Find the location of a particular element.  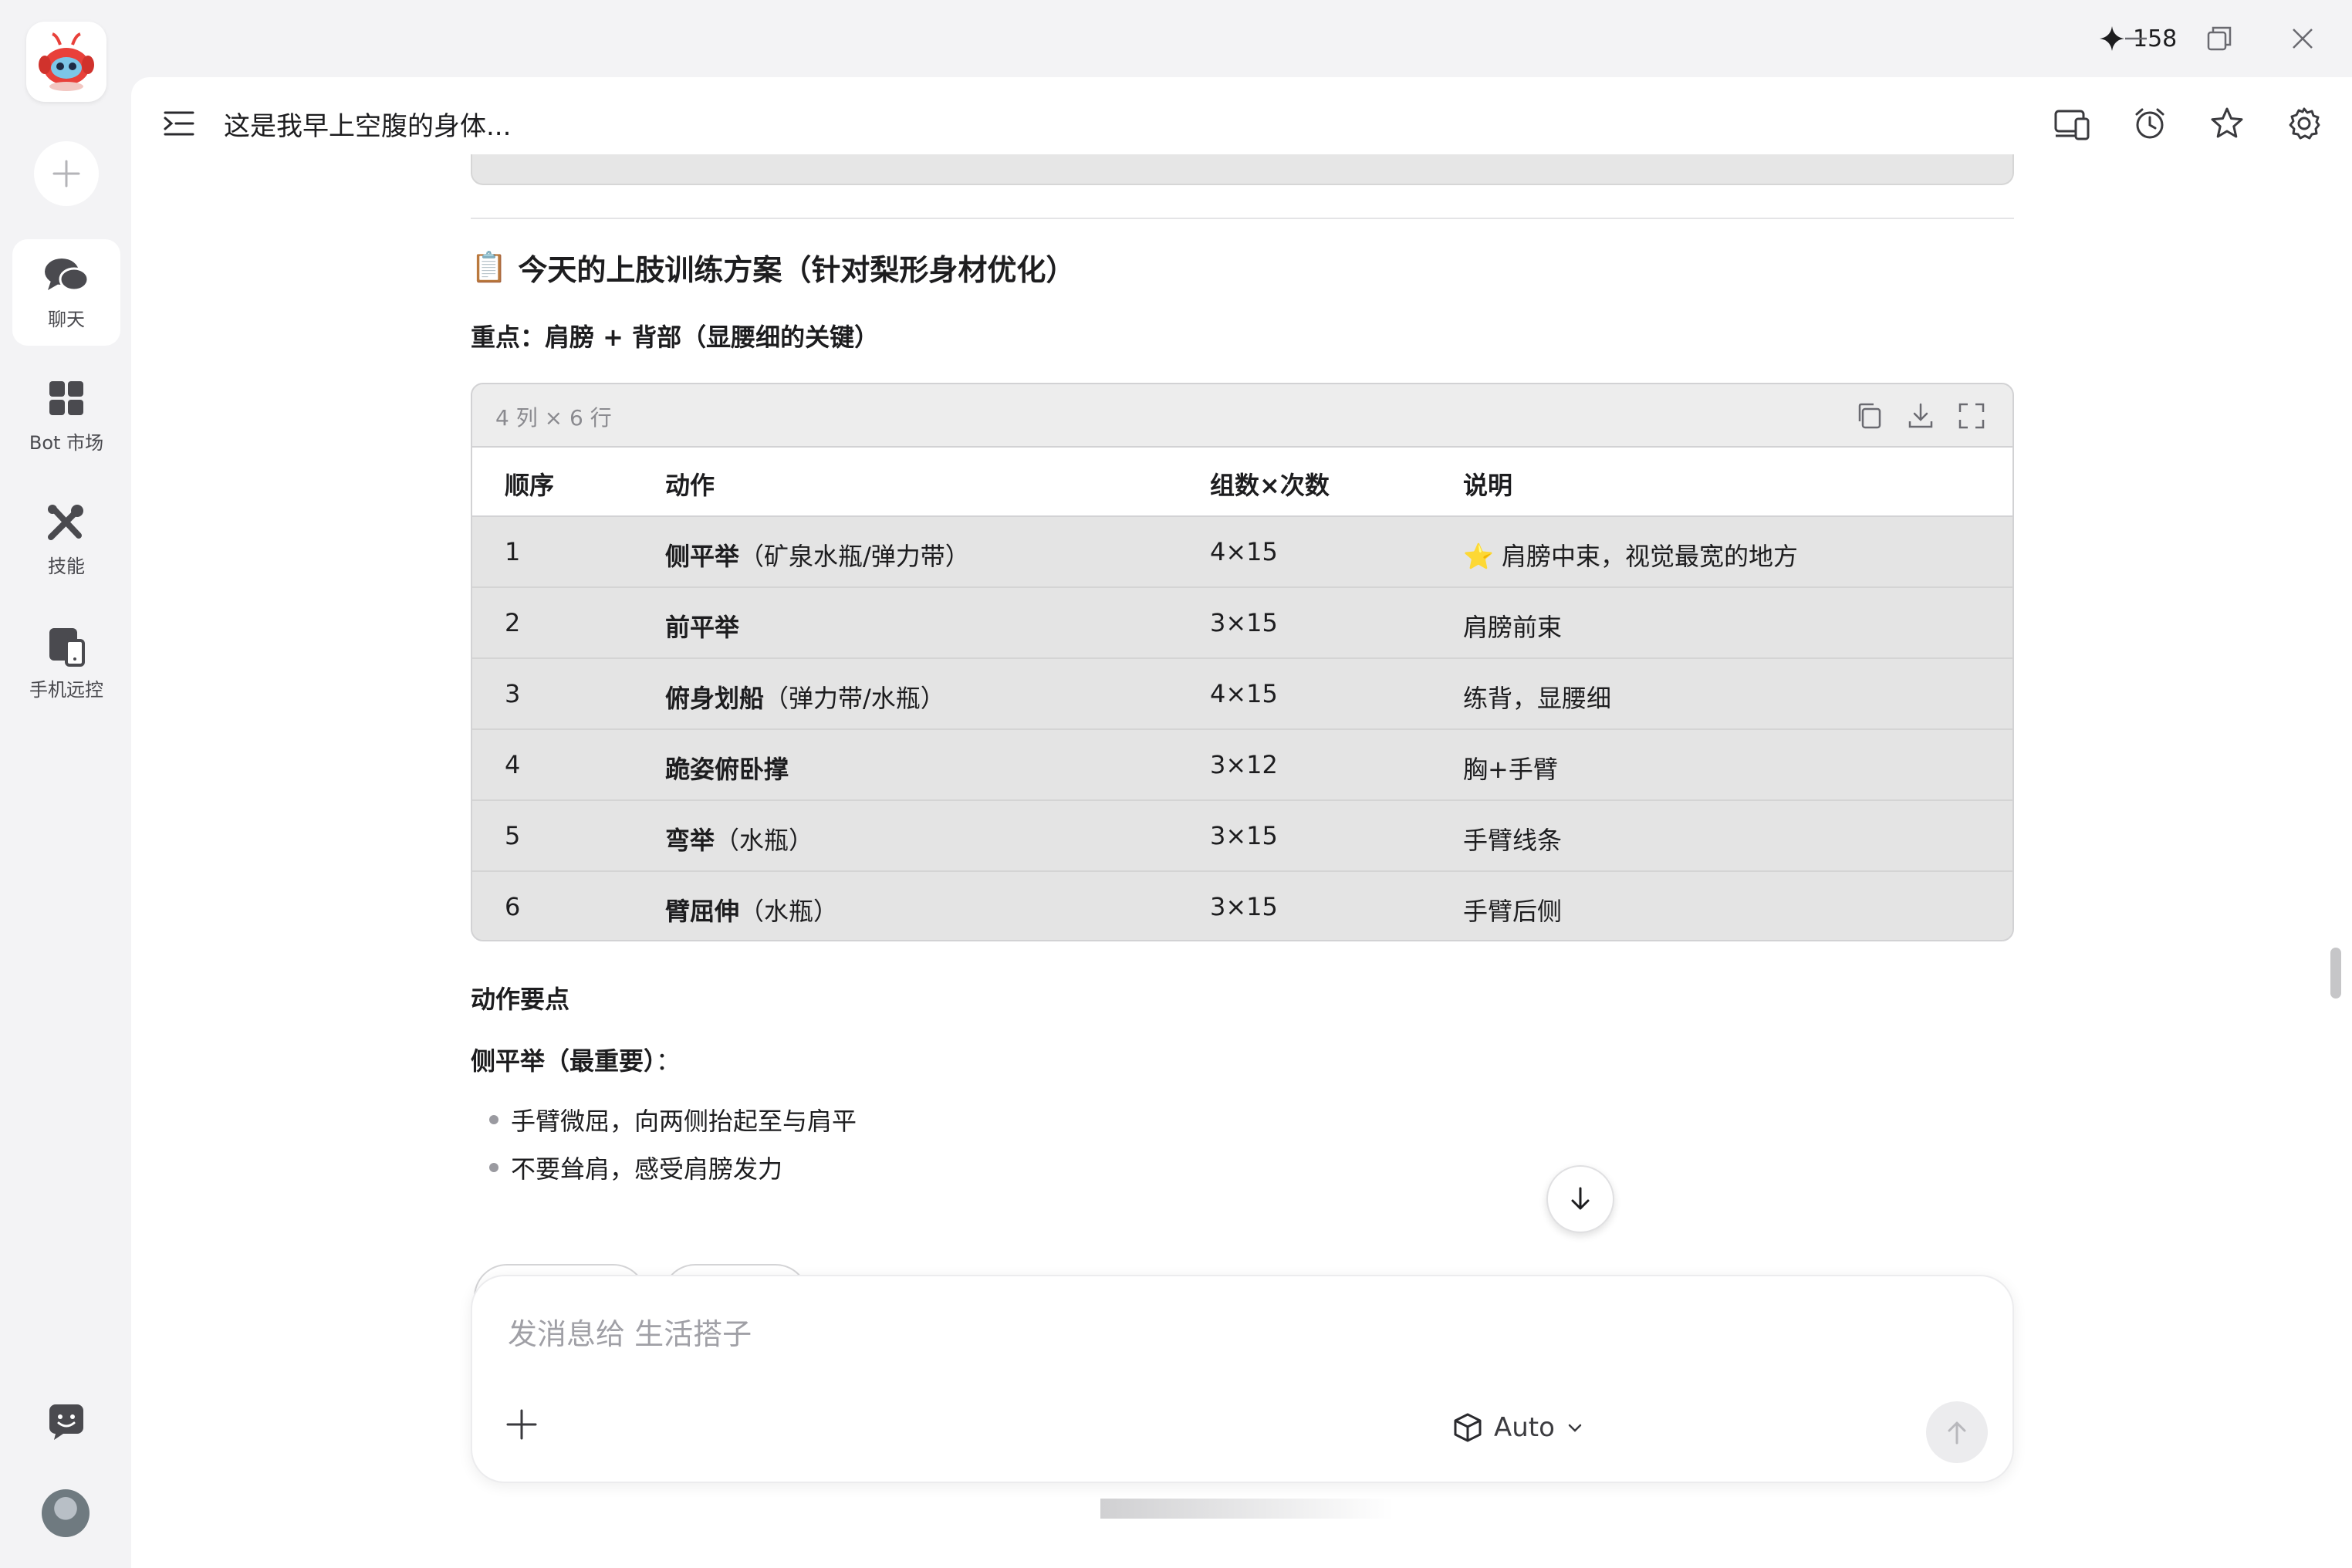

gear-icon is located at coordinates (2304, 123).